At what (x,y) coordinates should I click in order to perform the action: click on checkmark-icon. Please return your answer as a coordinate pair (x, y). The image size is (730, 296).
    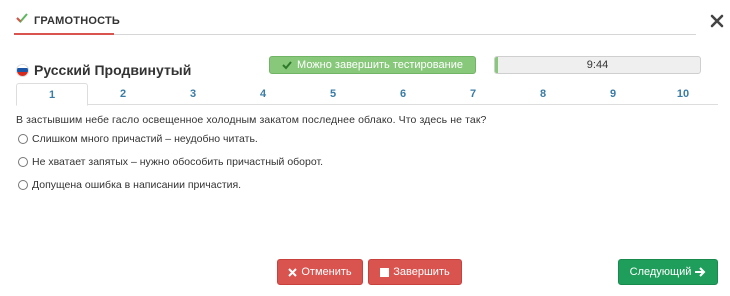
    Looking at the image, I should click on (287, 65).